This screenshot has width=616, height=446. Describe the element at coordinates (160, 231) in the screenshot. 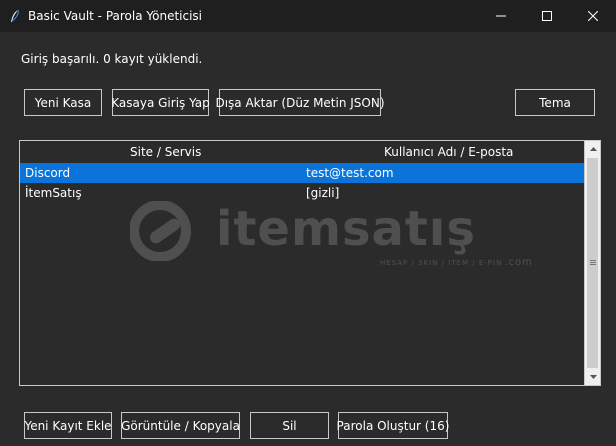

I see `chain-link-icon` at that location.